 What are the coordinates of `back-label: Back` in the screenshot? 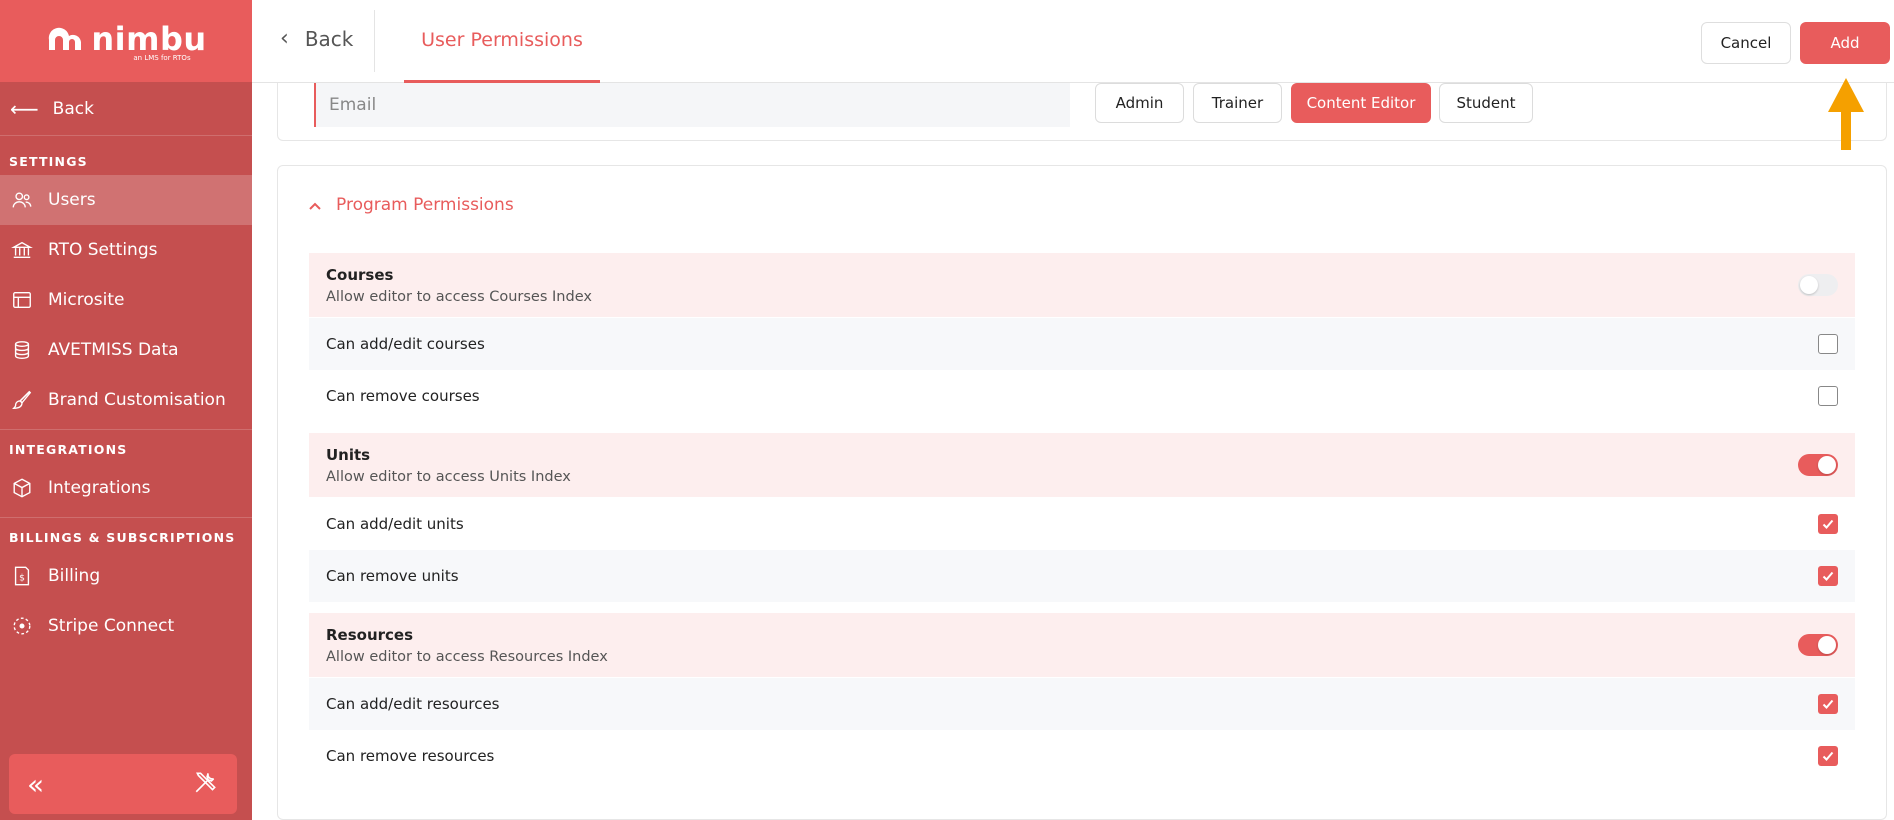 It's located at (329, 38).